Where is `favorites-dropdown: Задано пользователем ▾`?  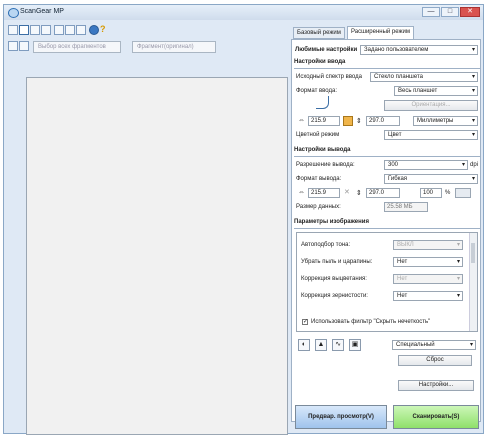
favorites-dropdown: Задано пользователем ▾ is located at coordinates (419, 50).